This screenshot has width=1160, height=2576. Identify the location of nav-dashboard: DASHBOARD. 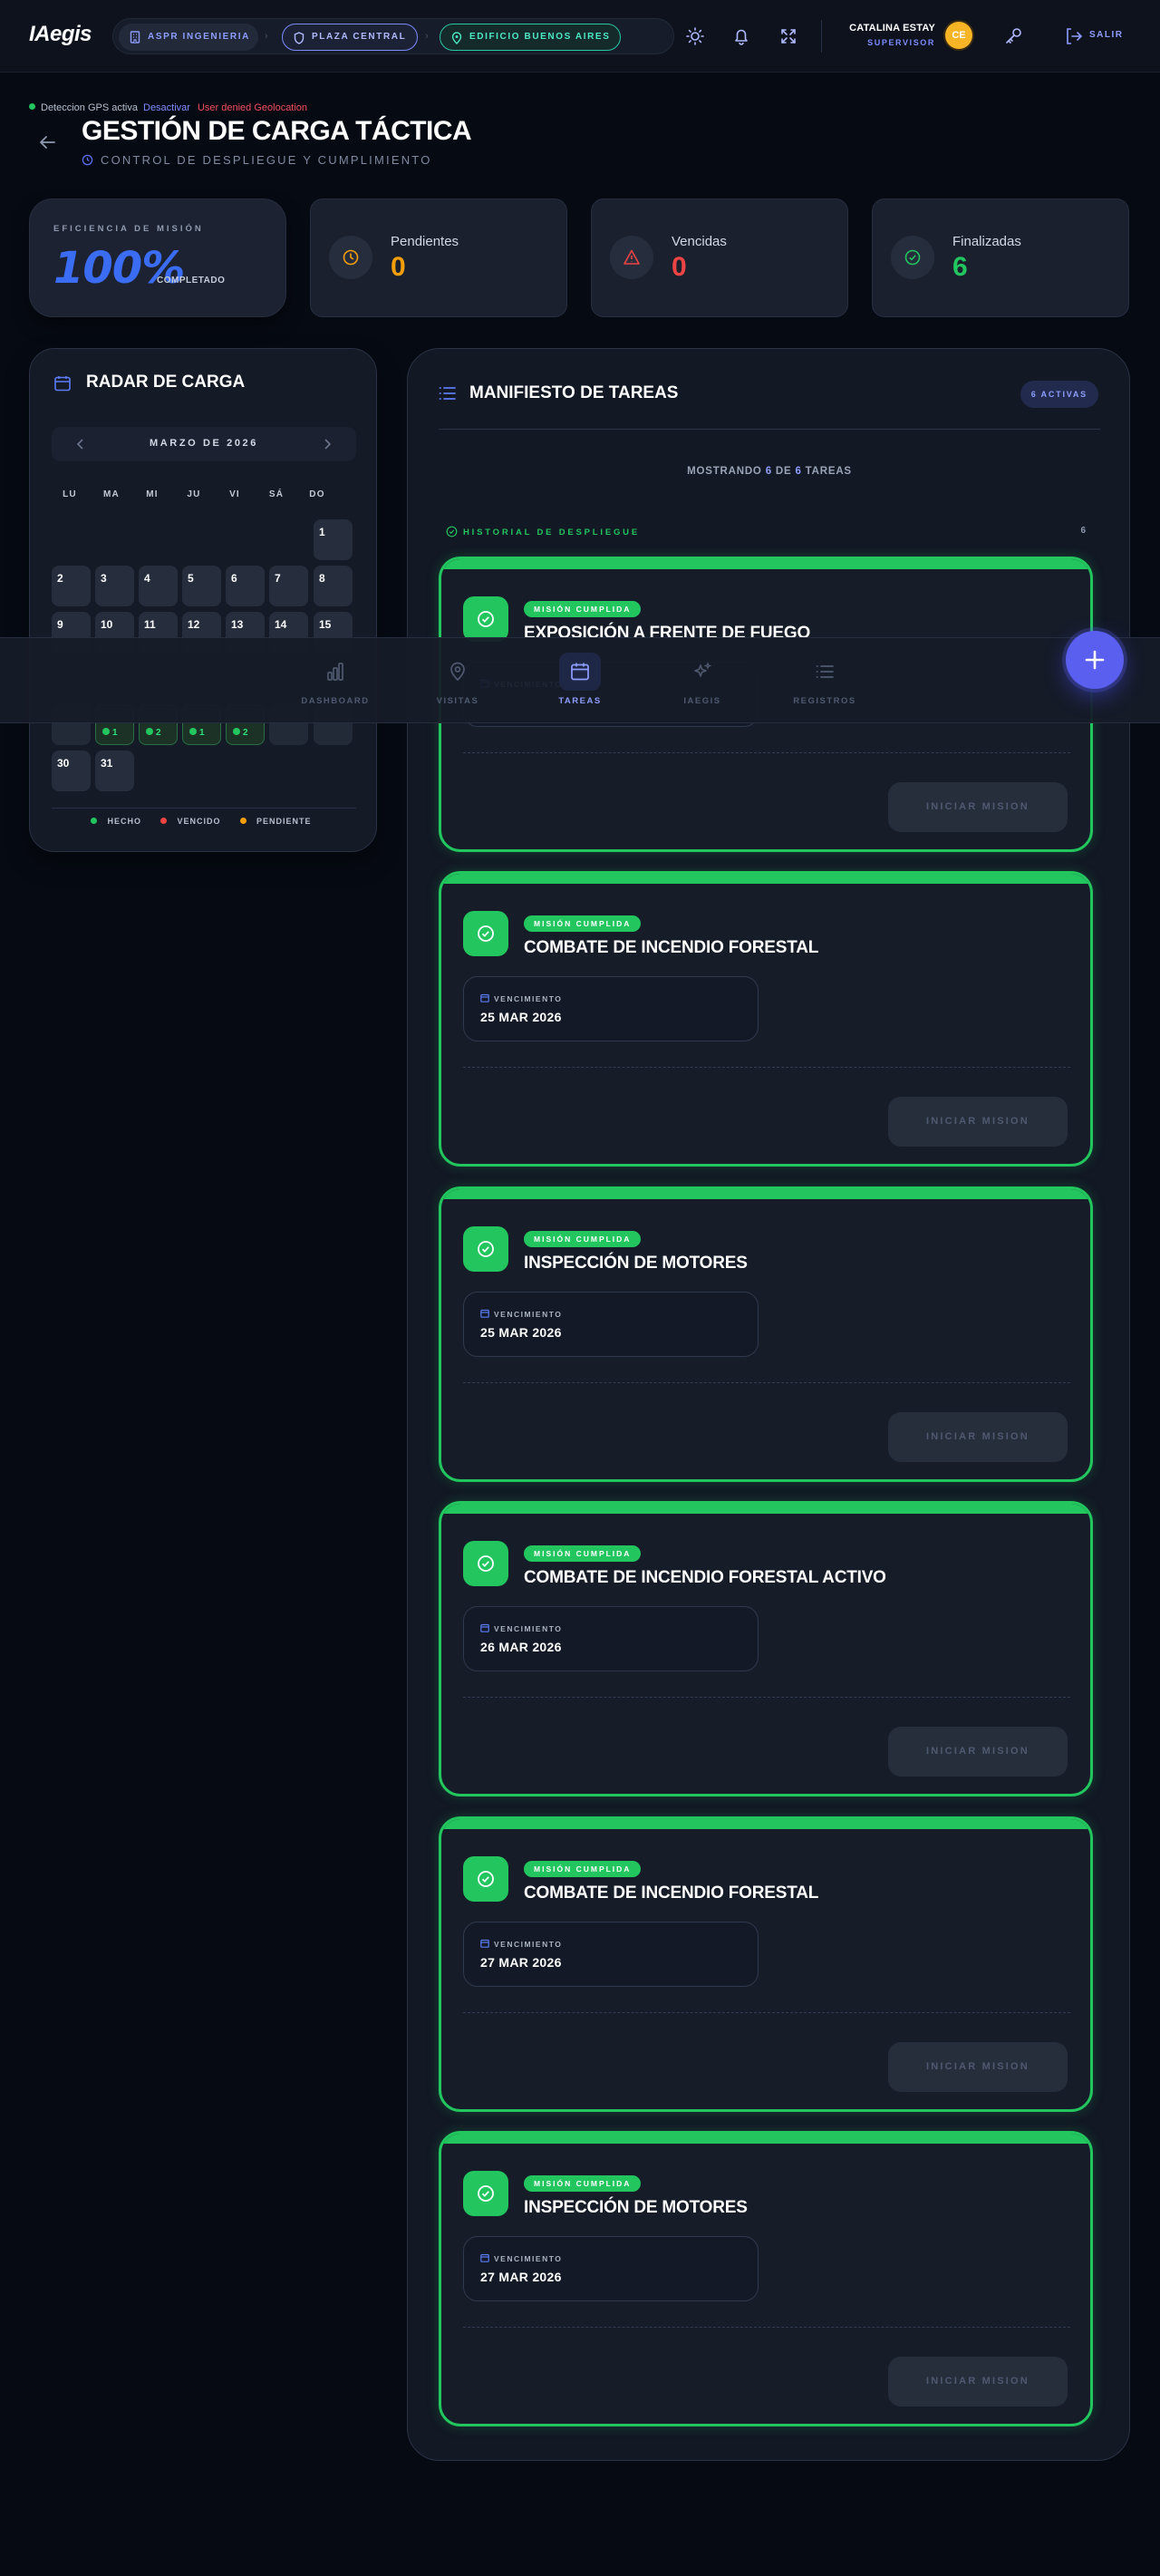
(335, 682).